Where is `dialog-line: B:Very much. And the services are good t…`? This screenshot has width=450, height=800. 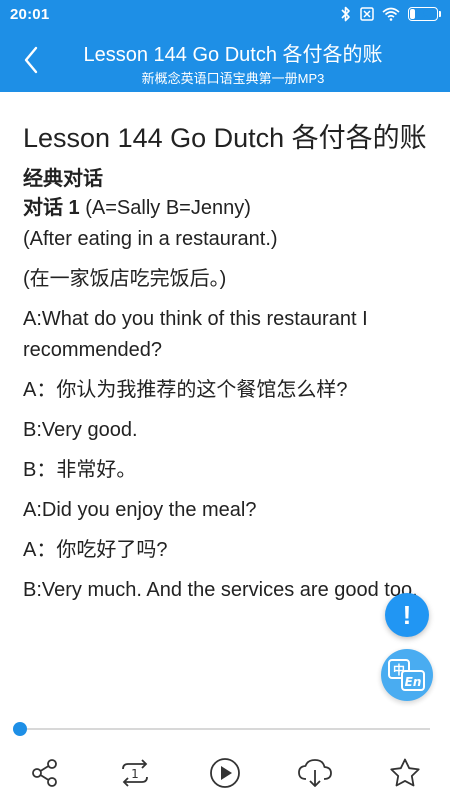 dialog-line: B:Very much. And the services are good t… is located at coordinates (220, 590).